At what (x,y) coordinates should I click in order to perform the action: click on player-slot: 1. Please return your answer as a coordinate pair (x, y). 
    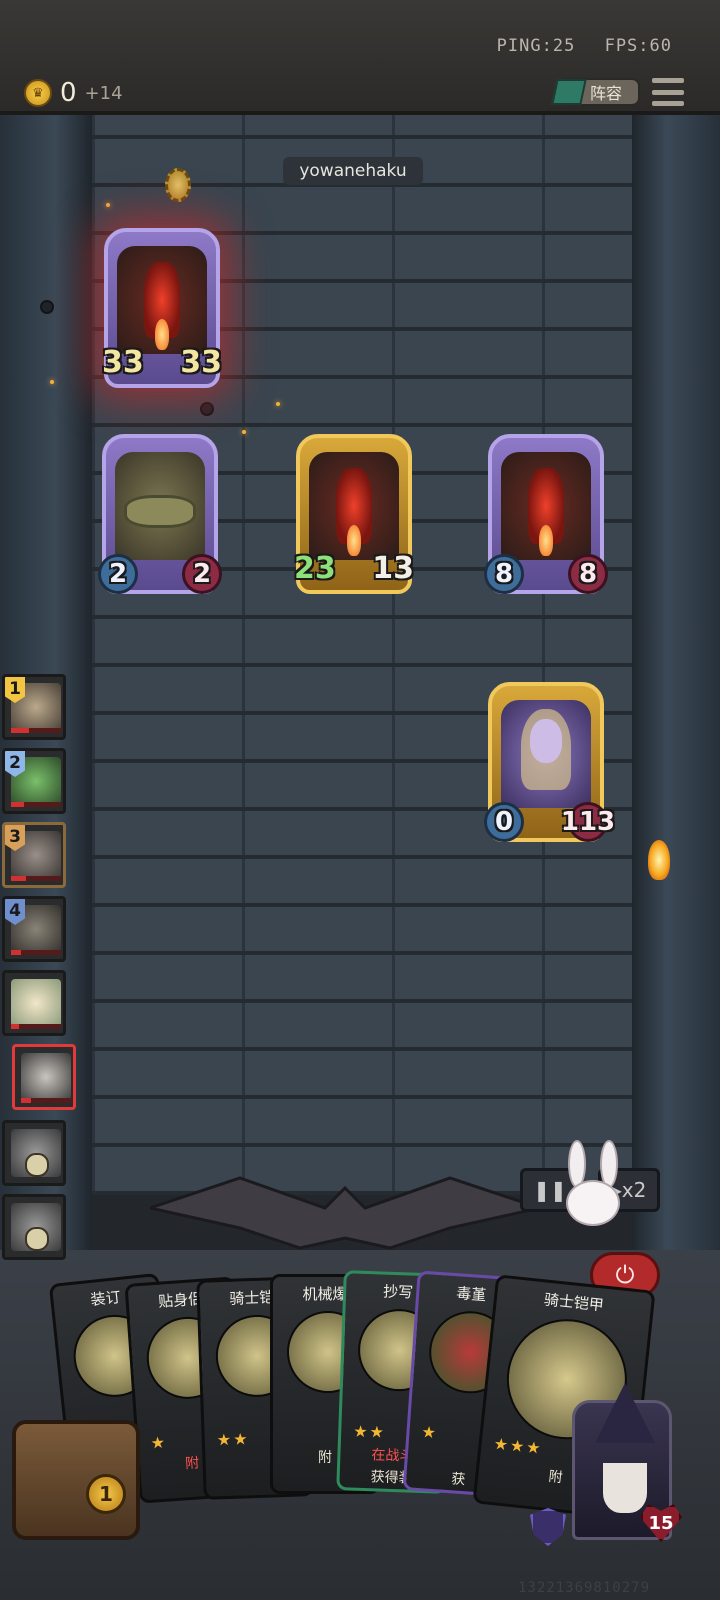
    Looking at the image, I should click on (34, 707).